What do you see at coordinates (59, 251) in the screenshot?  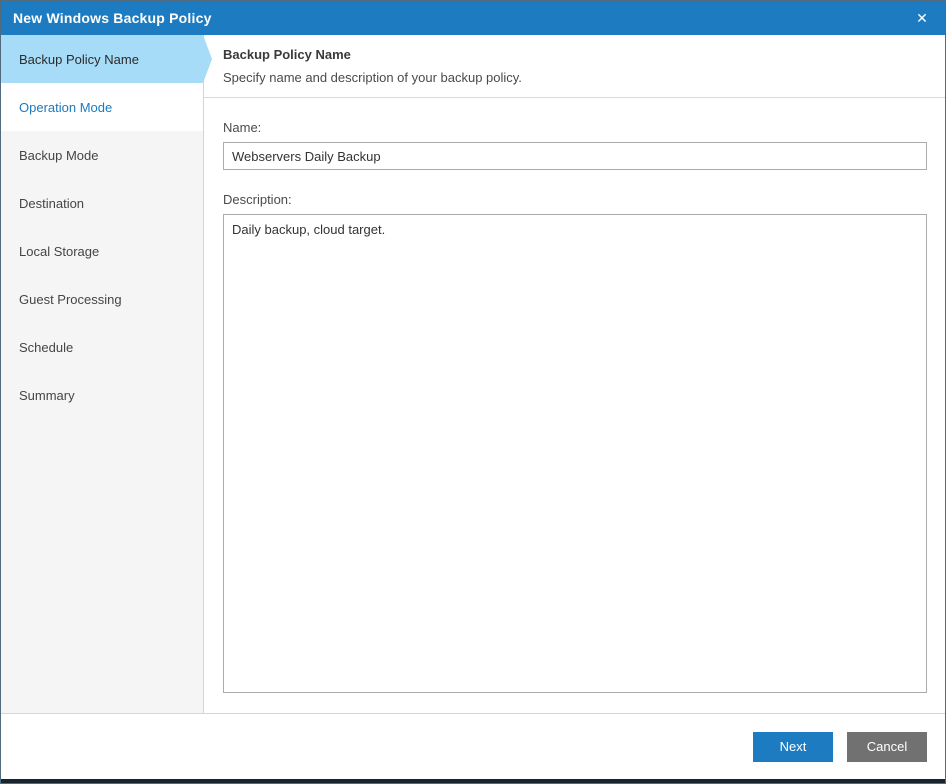 I see `sidebar-item-label: Local Storage` at bounding box center [59, 251].